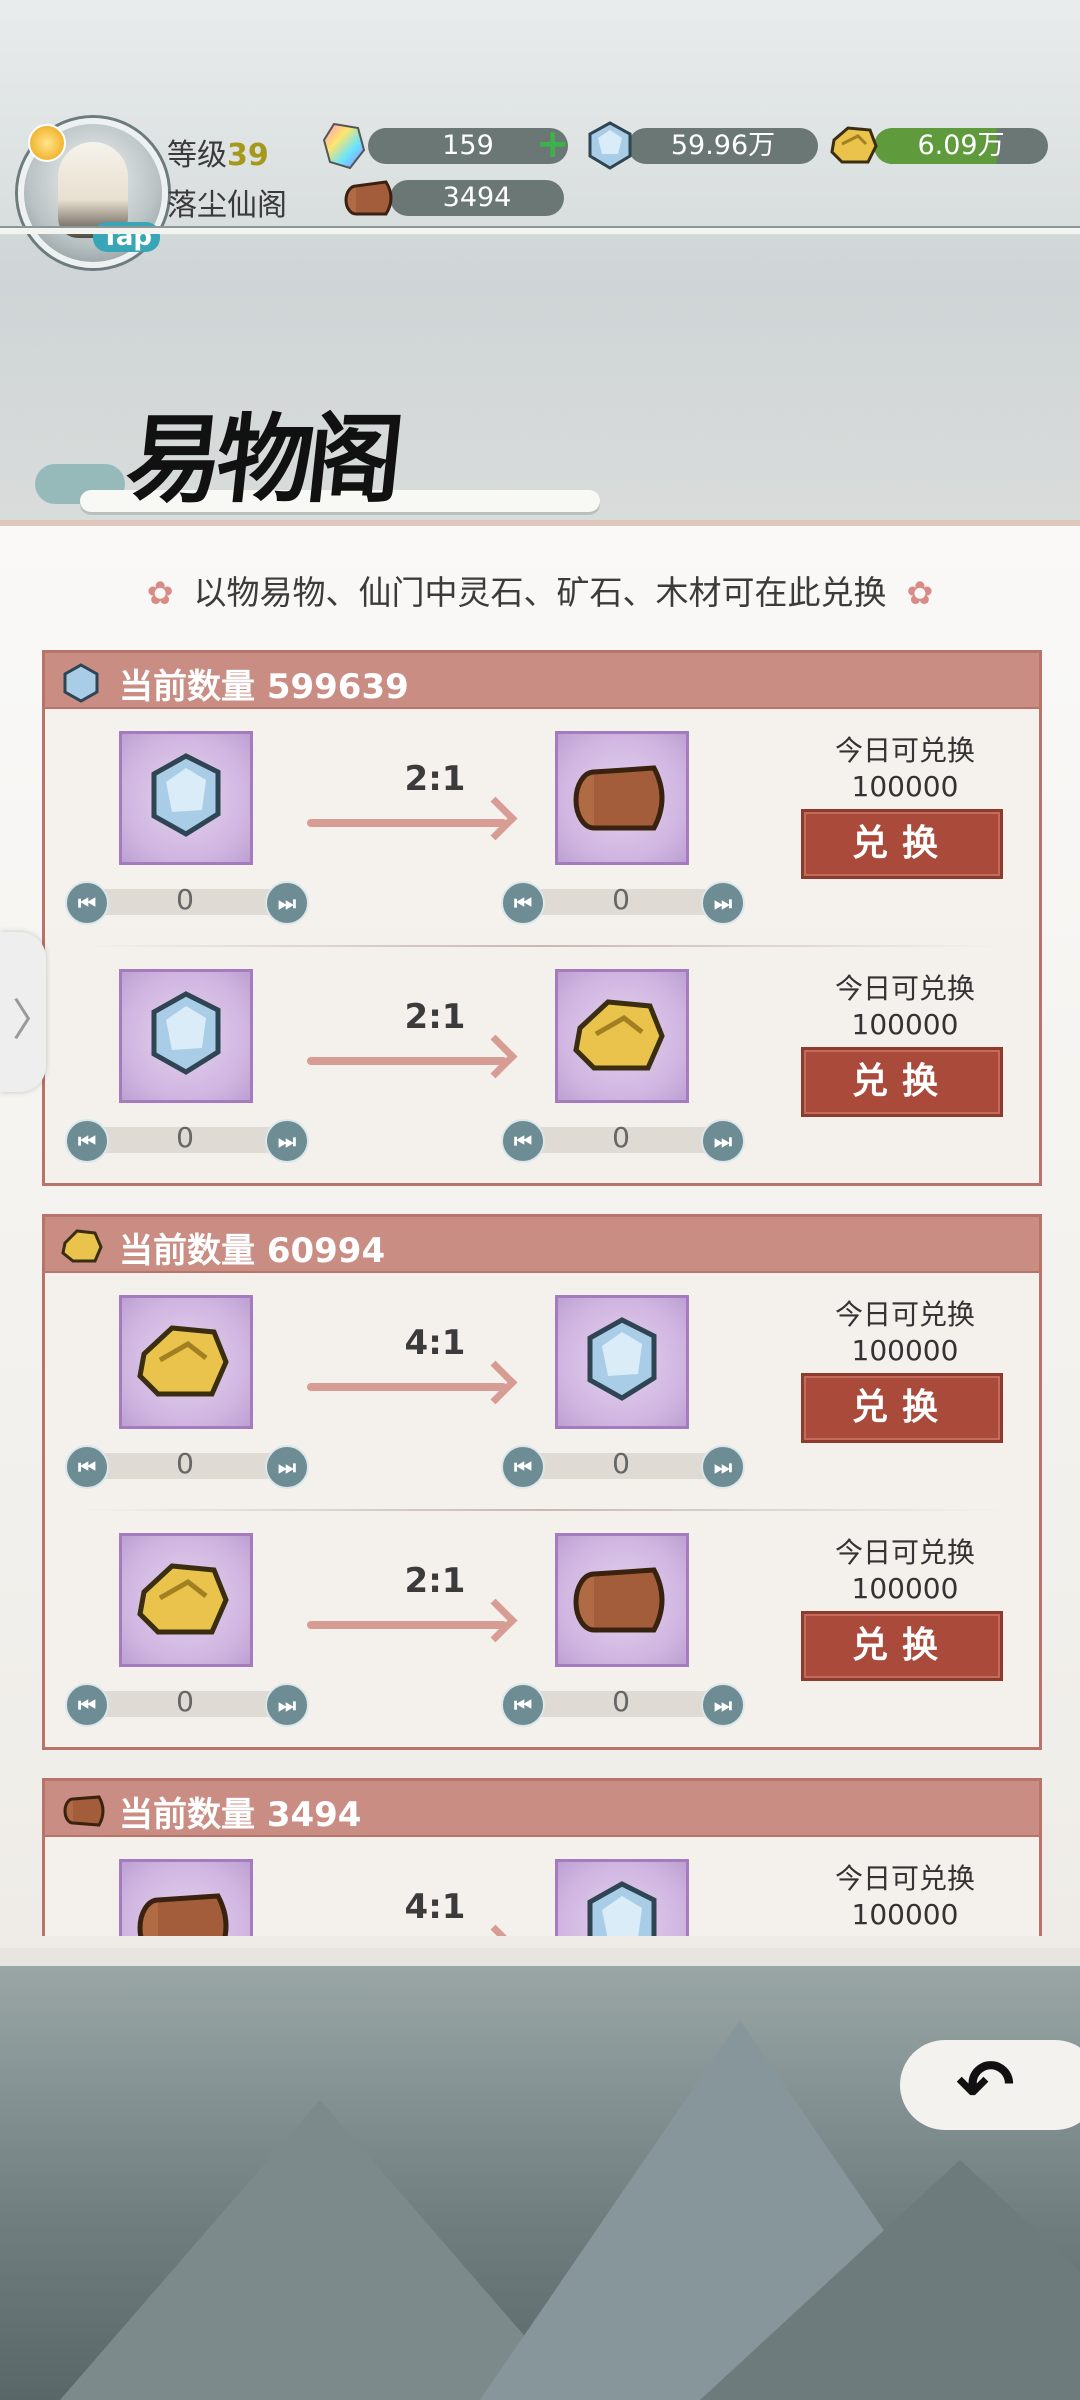 The image size is (1080, 2400). Describe the element at coordinates (542, 681) in the screenshot. I see `group-header: 当前数量 599639` at that location.